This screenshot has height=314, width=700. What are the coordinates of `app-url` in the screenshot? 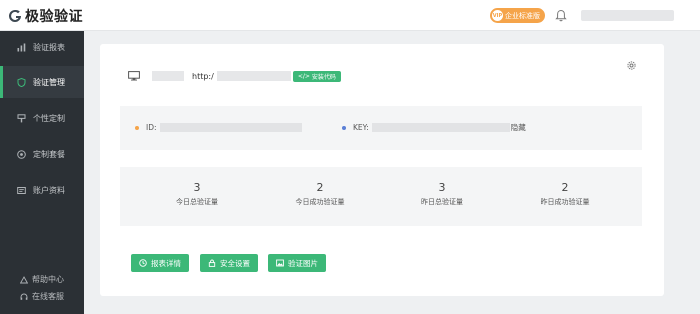 It's located at (253, 76).